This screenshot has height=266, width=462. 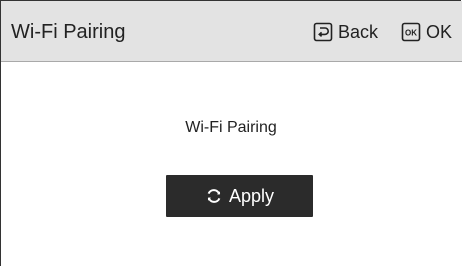 I want to click on page-title: Wi-Fi Pairing, so click(x=68, y=32).